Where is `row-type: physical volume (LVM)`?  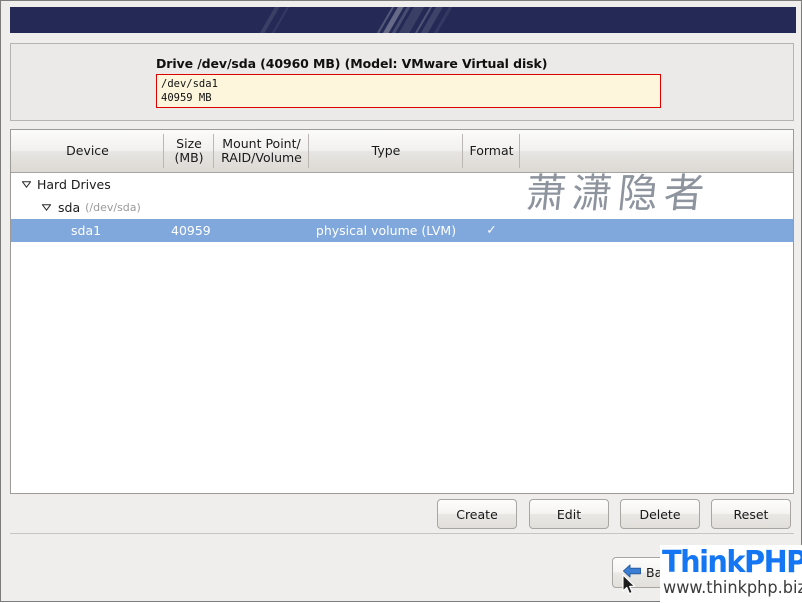 row-type: physical volume (LVM) is located at coordinates (386, 230).